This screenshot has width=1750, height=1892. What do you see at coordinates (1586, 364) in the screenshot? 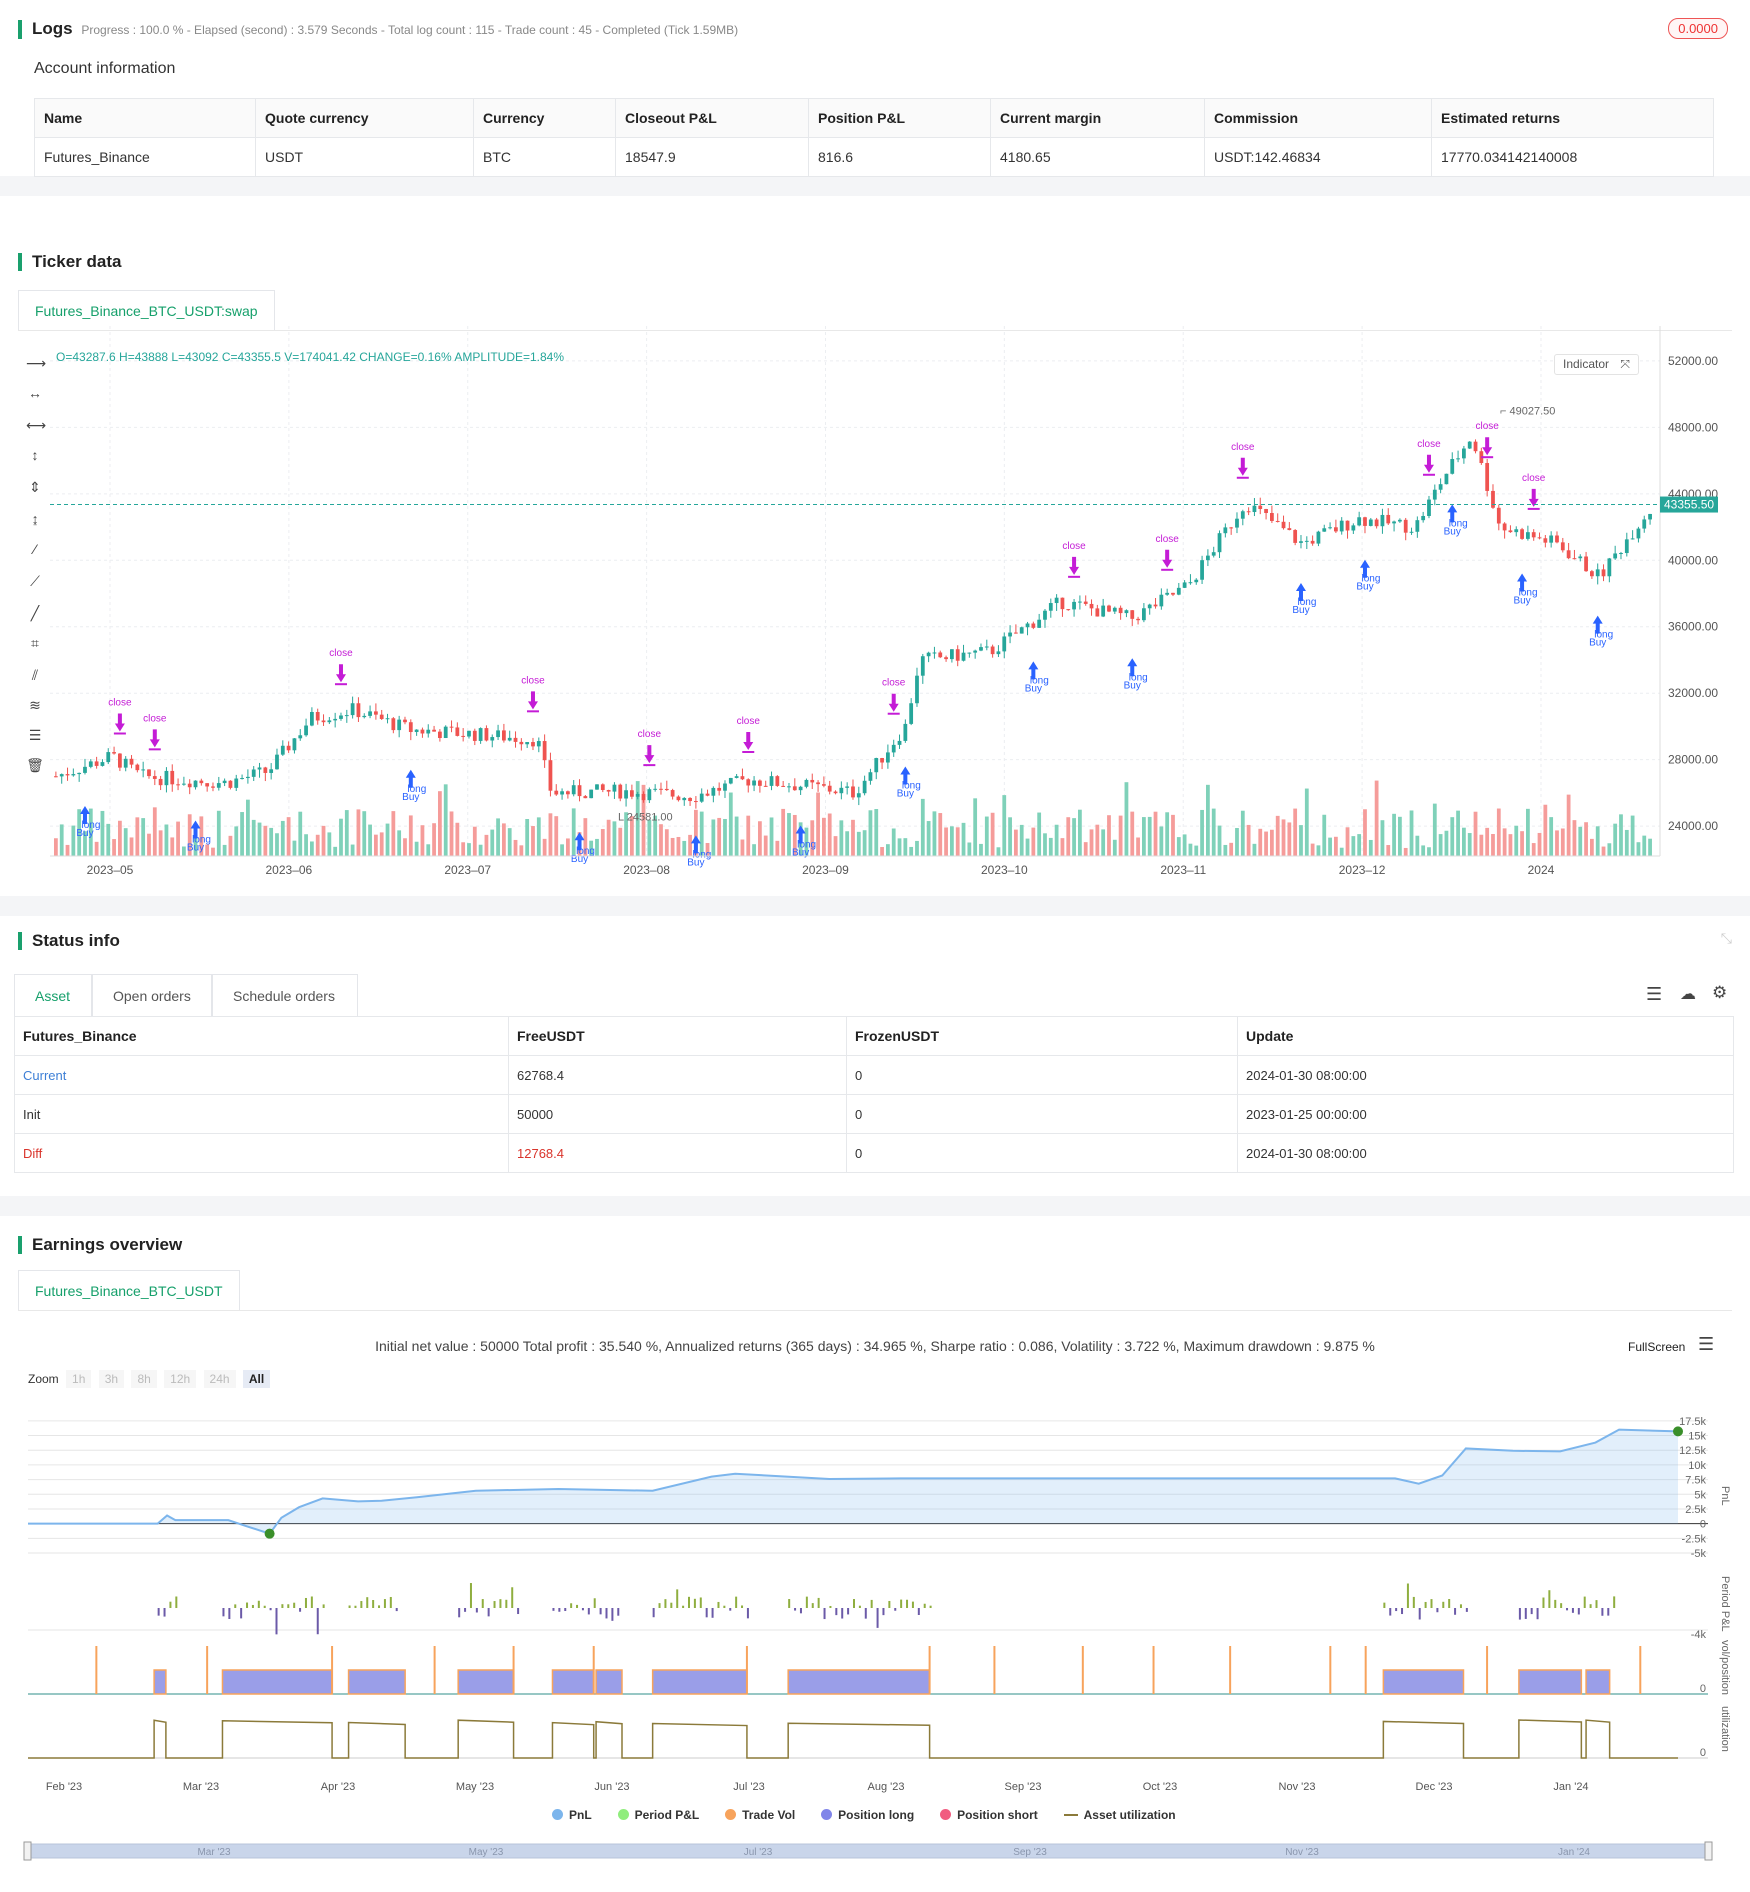
I see `indicator-label: Indicator` at bounding box center [1586, 364].